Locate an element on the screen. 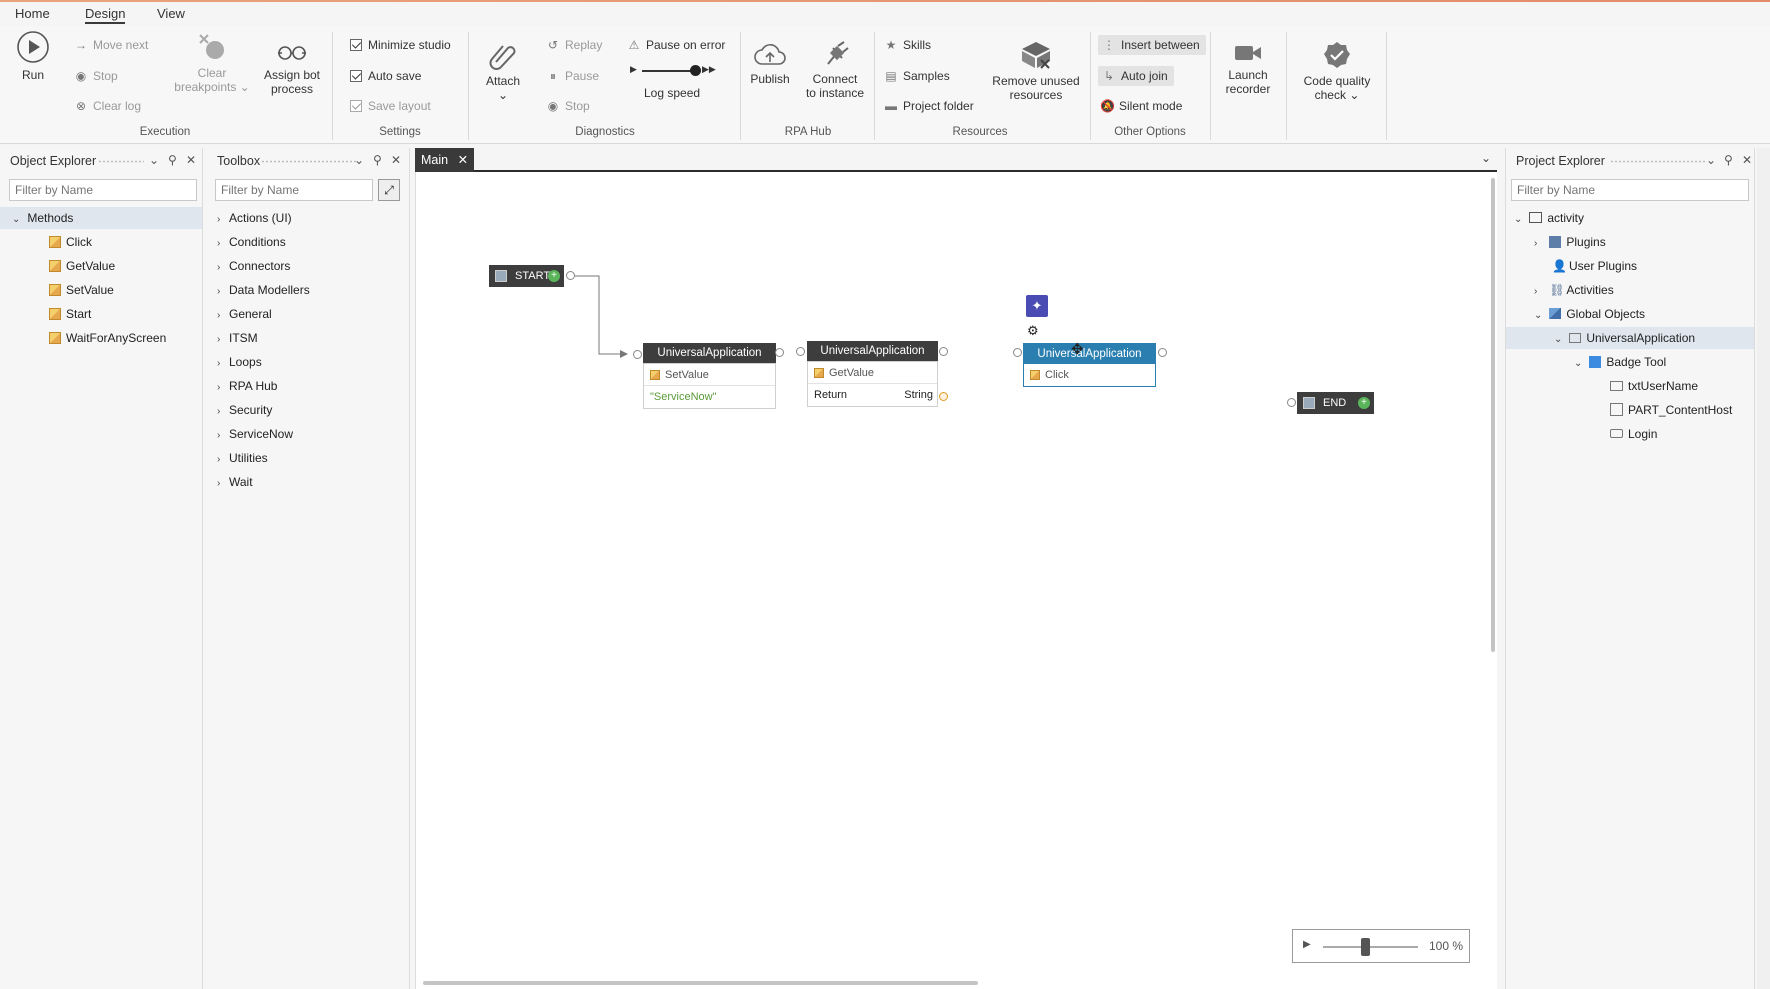  auto-join-toggle: ↳ Auto join is located at coordinates (1136, 76).